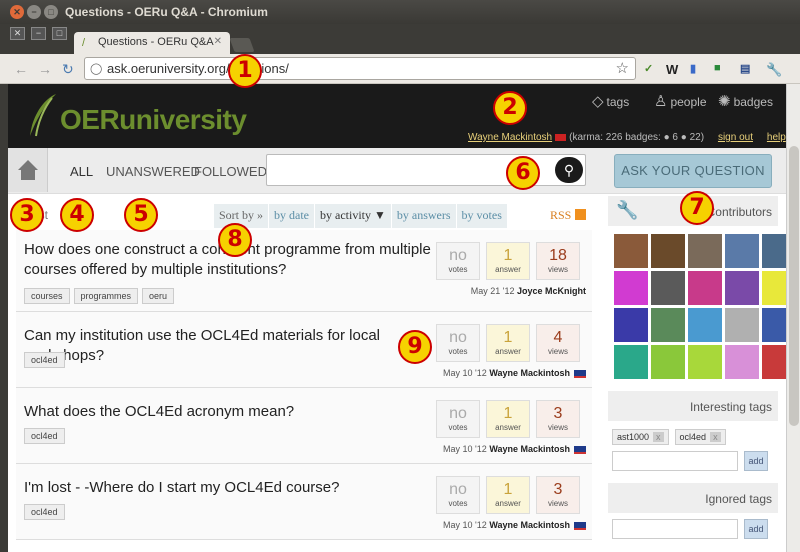 Image resolution: width=800 pixels, height=552 pixels. I want to click on minimize-window-icon: −, so click(34, 12).